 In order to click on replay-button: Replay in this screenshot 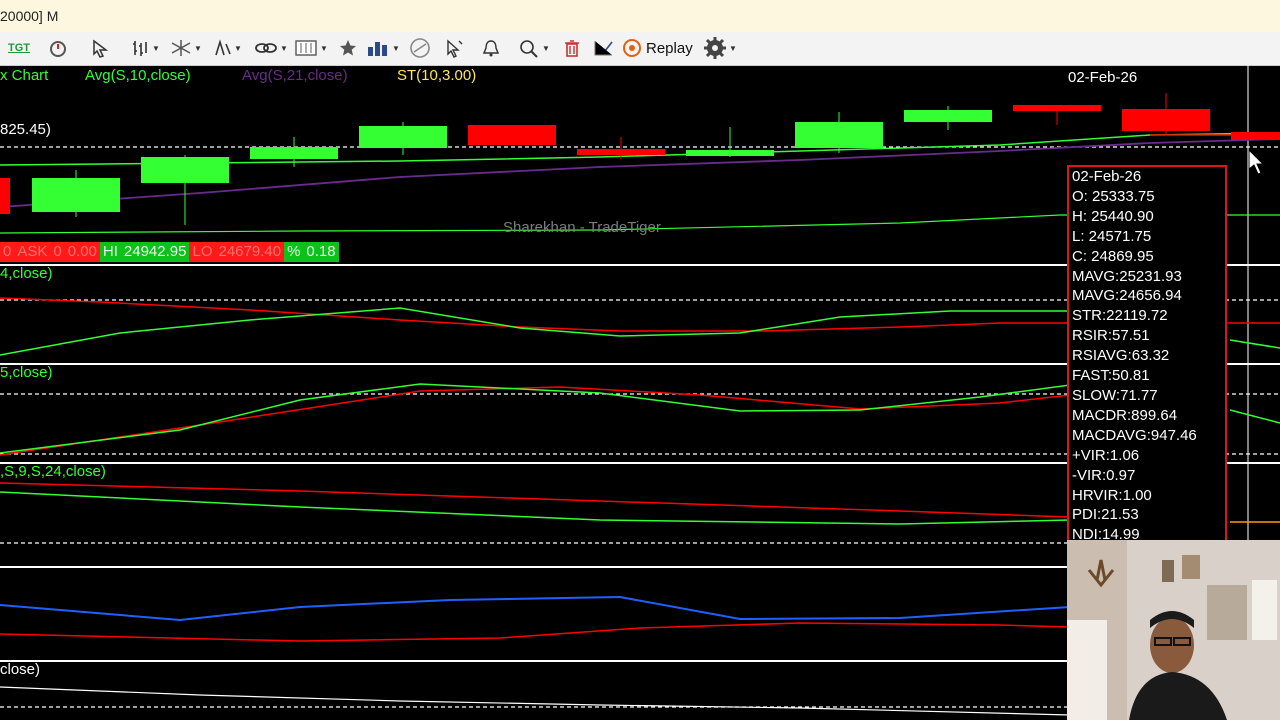, I will do `click(657, 48)`.